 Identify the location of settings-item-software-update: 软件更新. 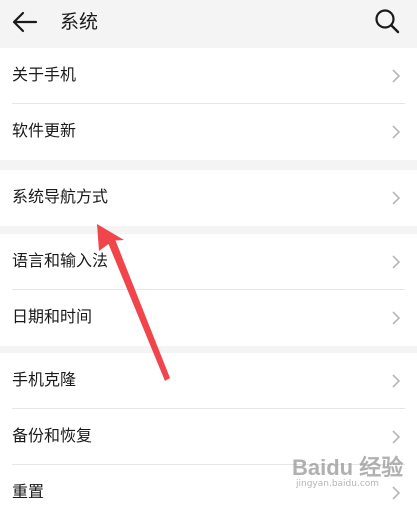
(208, 132).